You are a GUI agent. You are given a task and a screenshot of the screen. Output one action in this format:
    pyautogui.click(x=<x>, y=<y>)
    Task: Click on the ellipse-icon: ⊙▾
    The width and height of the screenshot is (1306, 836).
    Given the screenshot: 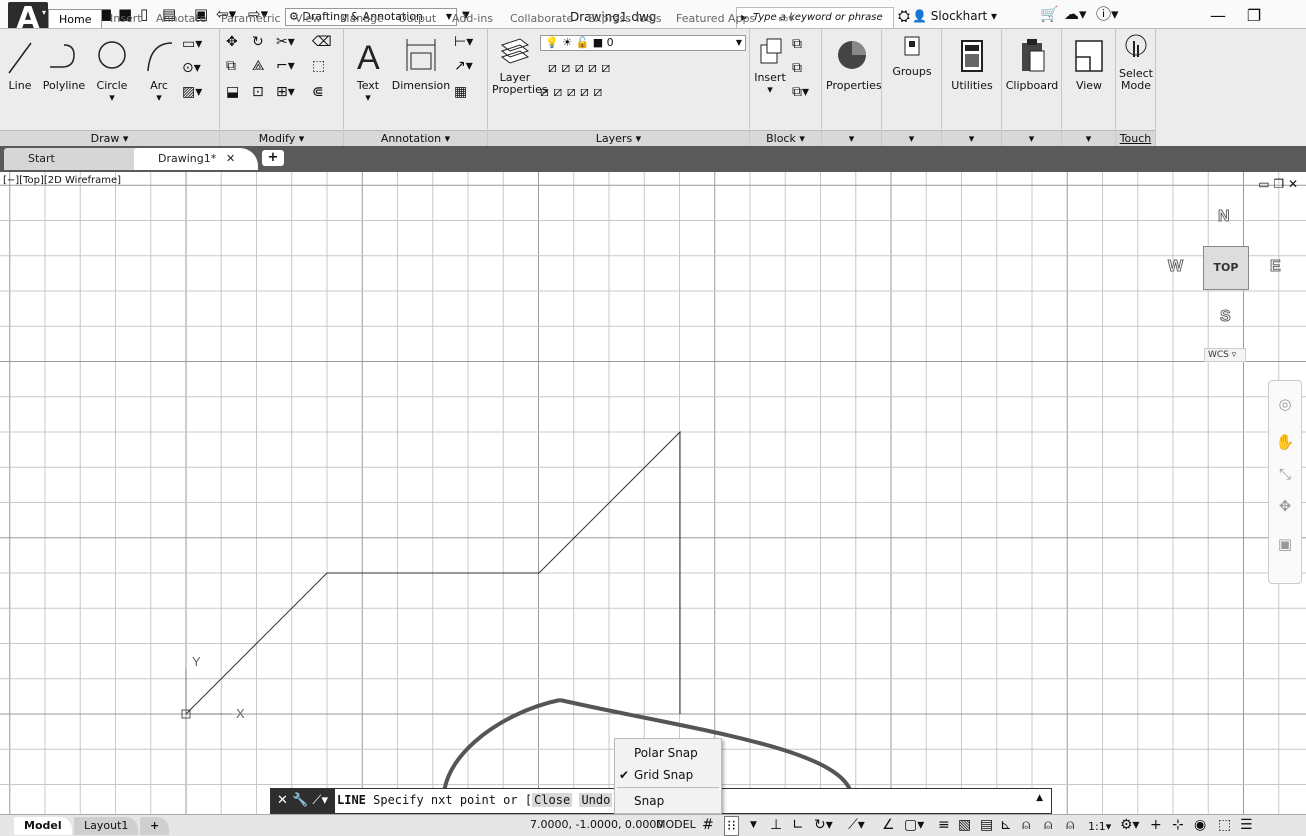 What is the action you would take?
    pyautogui.click(x=191, y=68)
    